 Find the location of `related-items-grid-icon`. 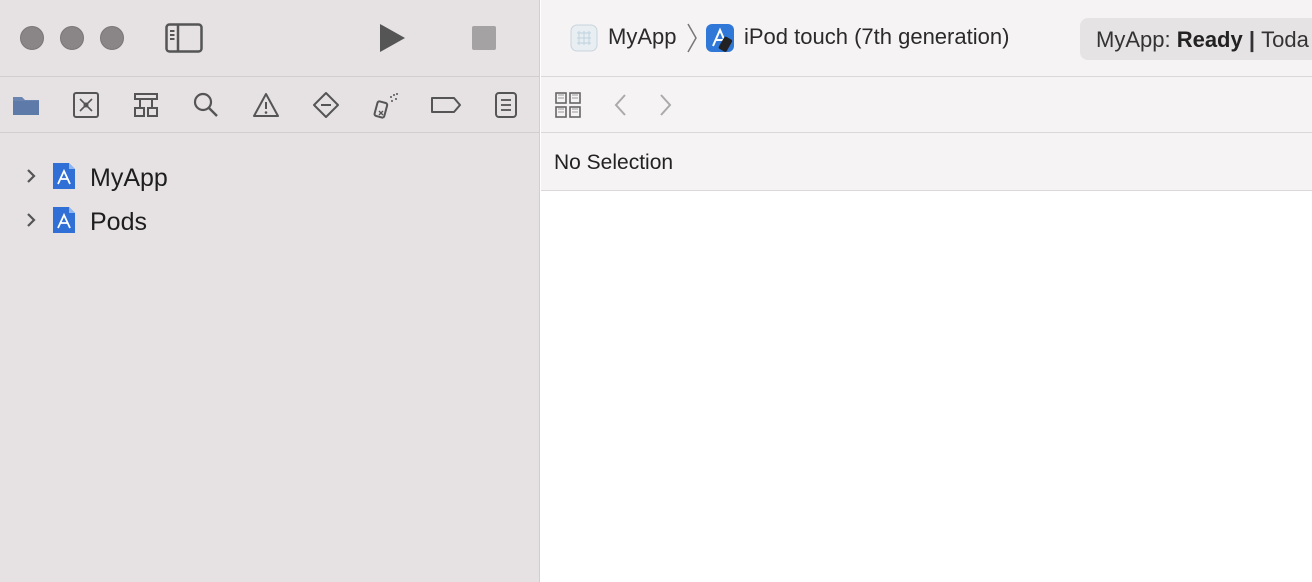

related-items-grid-icon is located at coordinates (568, 105).